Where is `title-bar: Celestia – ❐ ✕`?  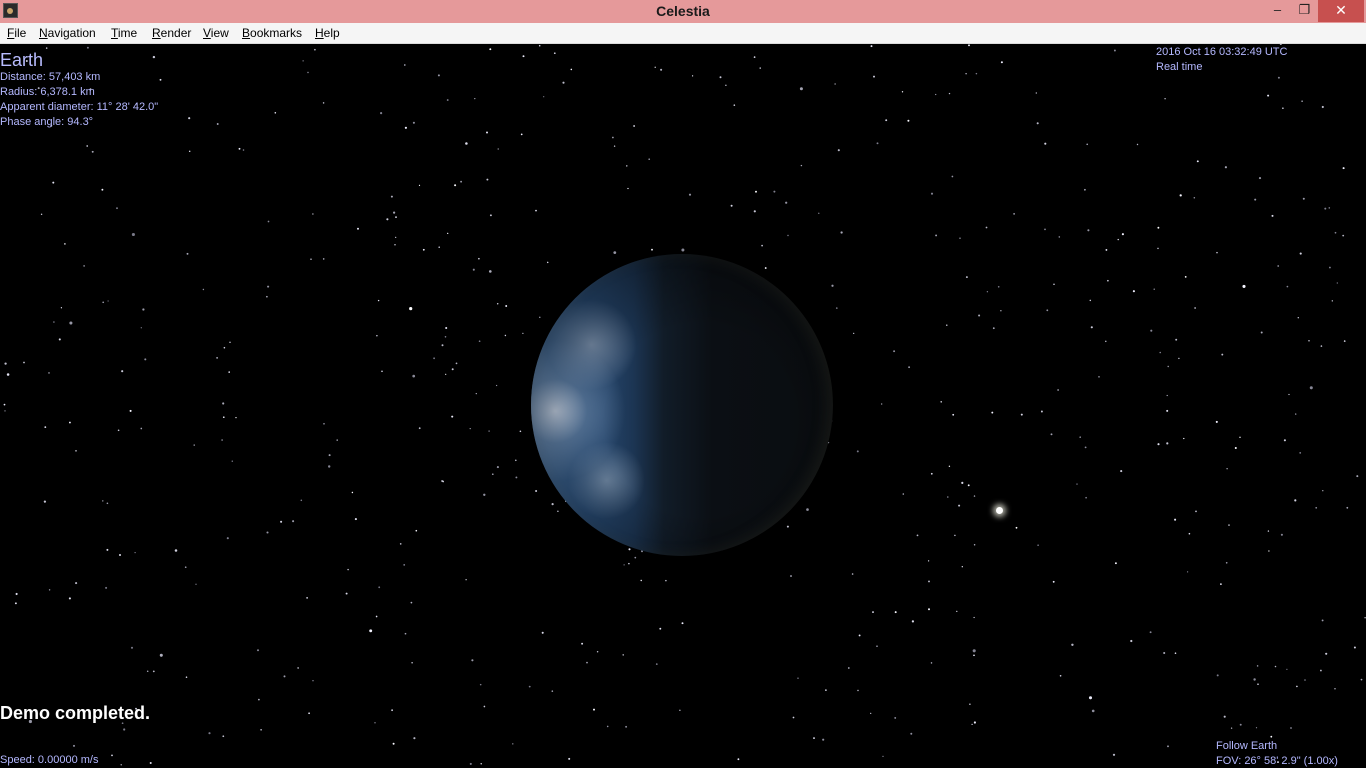 title-bar: Celestia – ❐ ✕ is located at coordinates (683, 12).